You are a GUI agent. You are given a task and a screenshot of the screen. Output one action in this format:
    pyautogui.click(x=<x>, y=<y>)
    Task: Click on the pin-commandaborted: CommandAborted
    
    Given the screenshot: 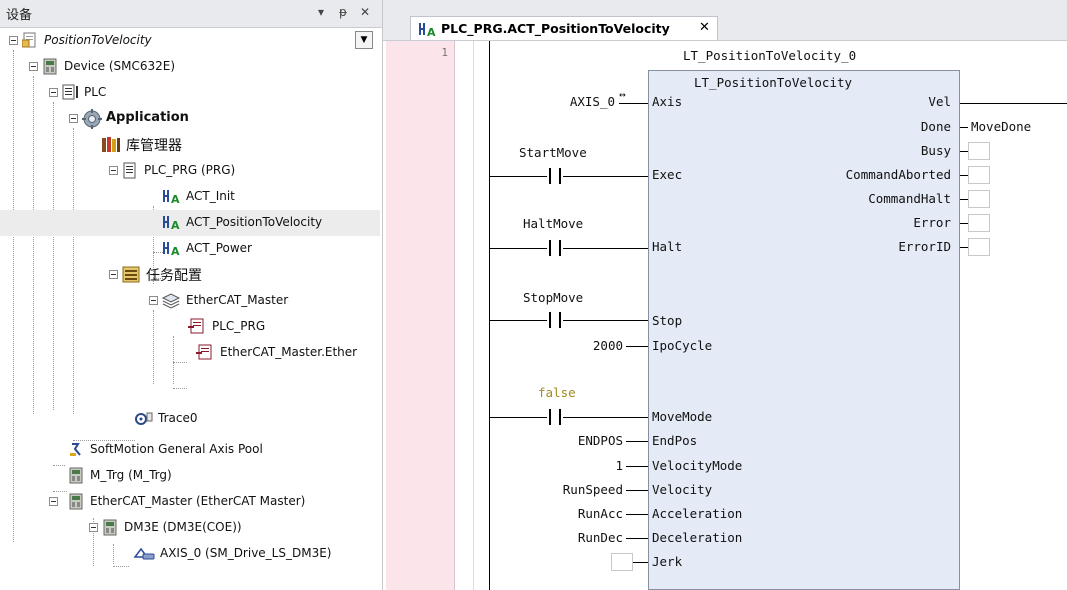 What is the action you would take?
    pyautogui.click(x=898, y=174)
    